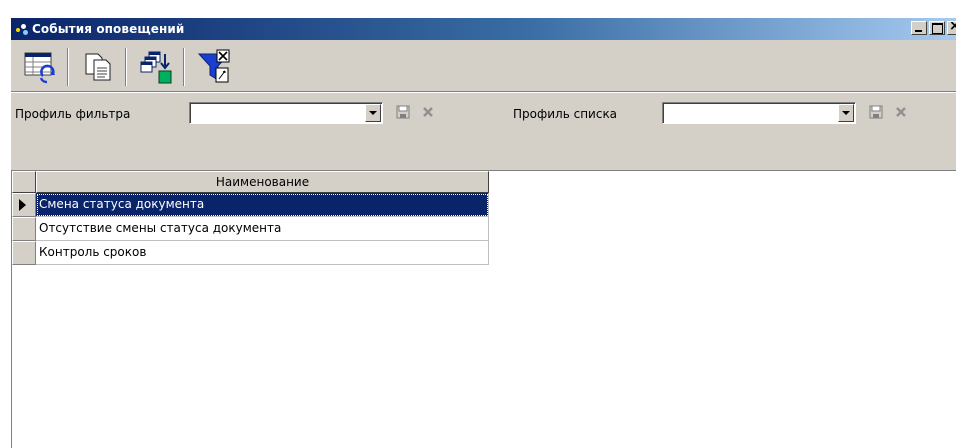 The image size is (956, 448). I want to click on table-cell: Отсутствие смены статуса документа, so click(262, 229).